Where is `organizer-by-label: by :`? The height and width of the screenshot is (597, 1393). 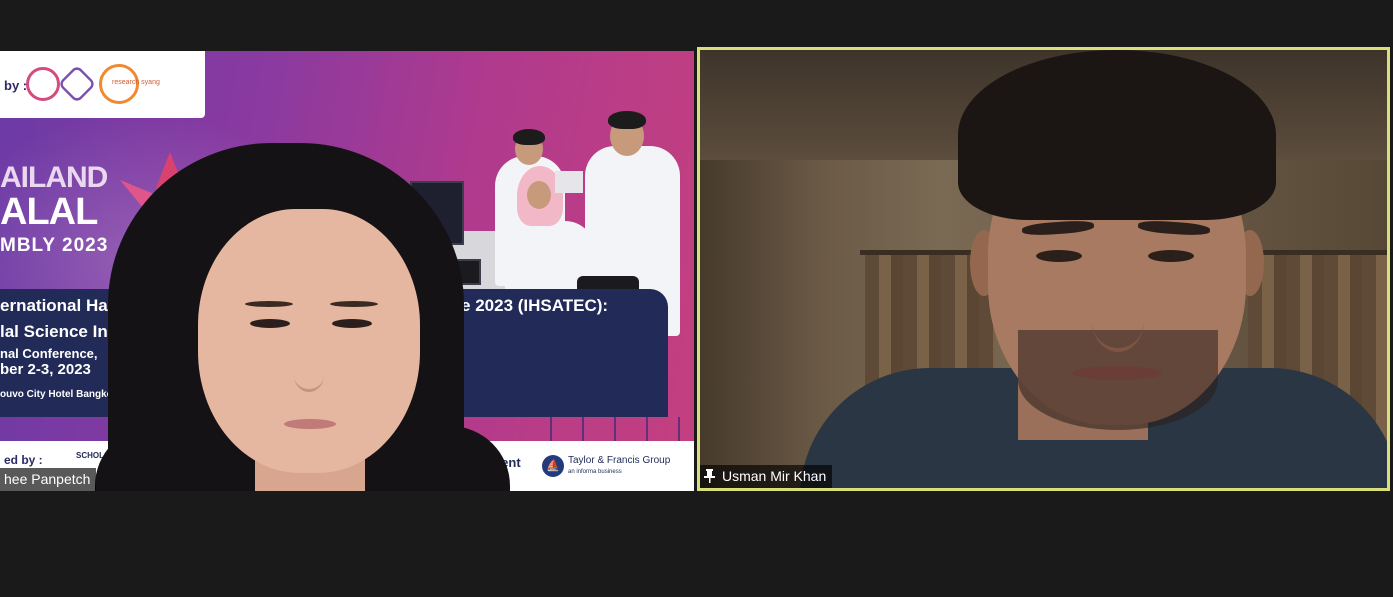 organizer-by-label: by : is located at coordinates (16, 85).